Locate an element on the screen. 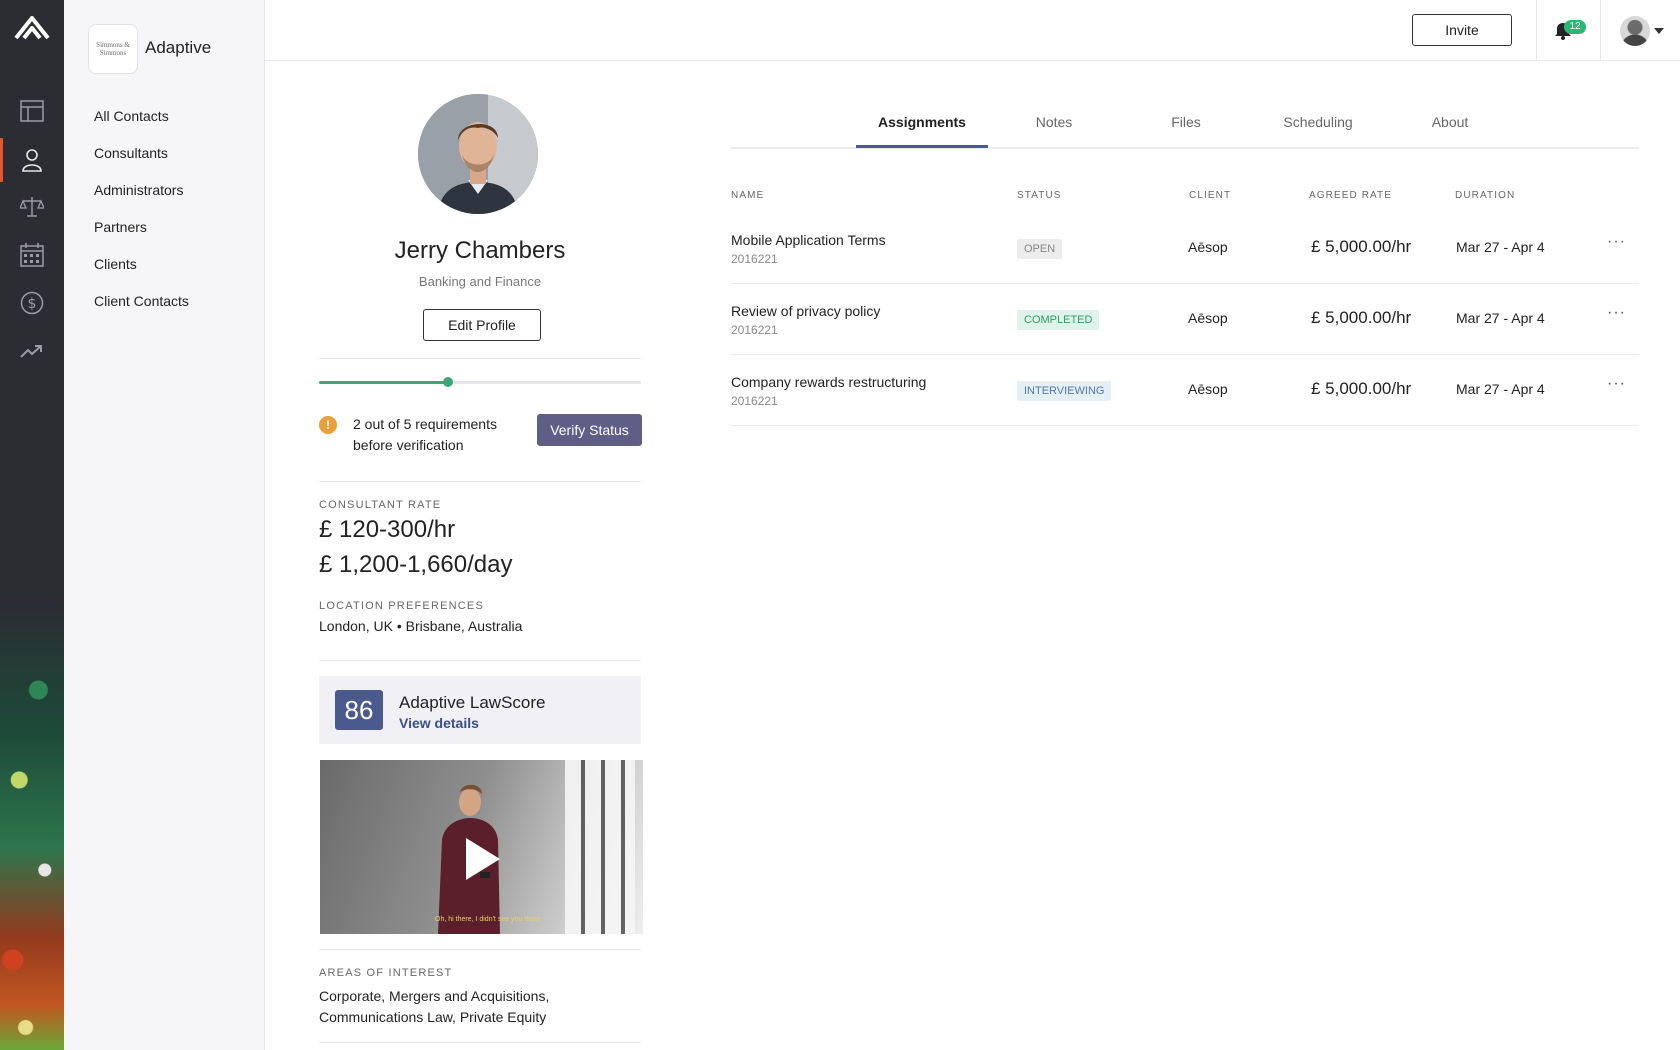  icon-rail: $ is located at coordinates (32, 525).